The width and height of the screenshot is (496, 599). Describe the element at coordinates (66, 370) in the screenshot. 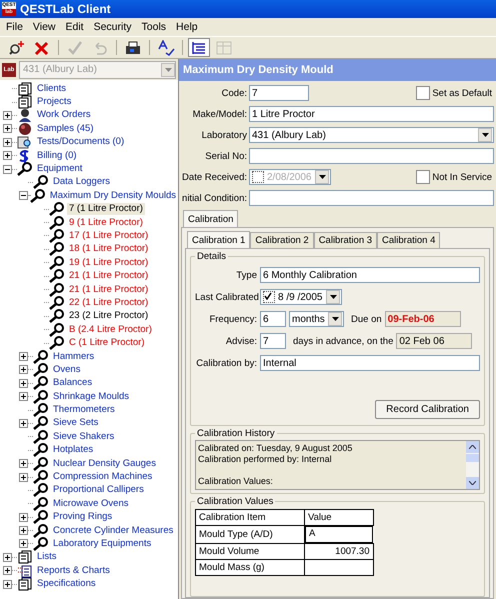

I see `tree-item: Ovens` at that location.